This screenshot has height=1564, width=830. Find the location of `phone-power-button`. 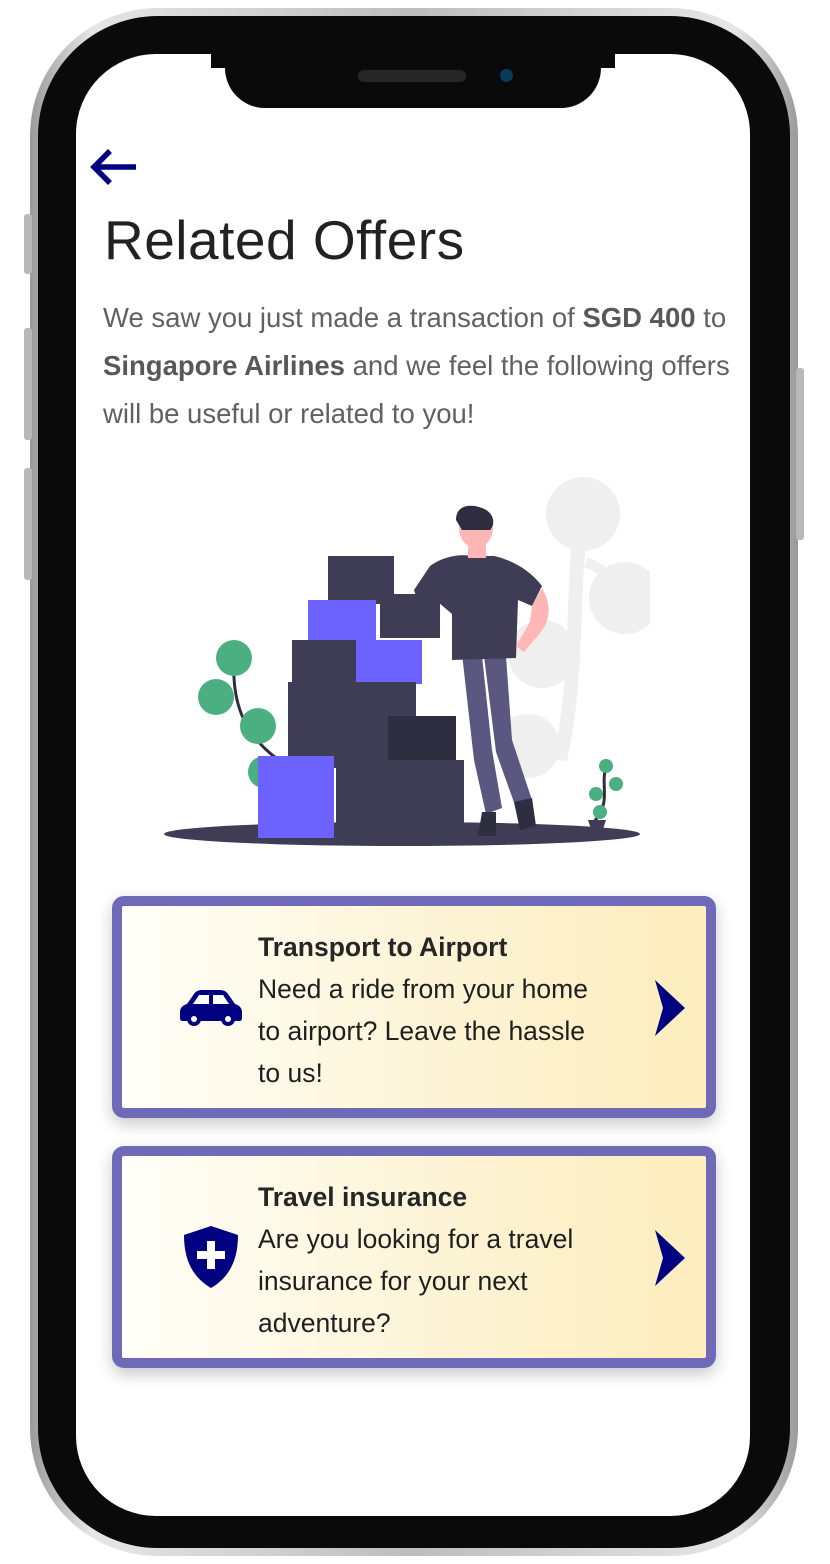

phone-power-button is located at coordinates (800, 454).